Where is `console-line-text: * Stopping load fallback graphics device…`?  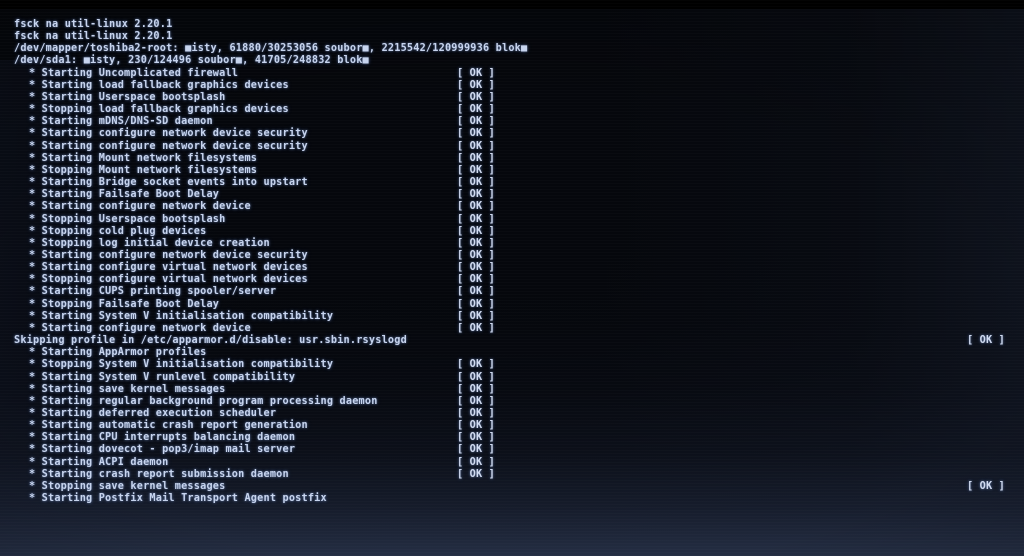
console-line-text: * Stopping load fallback graphics device… is located at coordinates (159, 110).